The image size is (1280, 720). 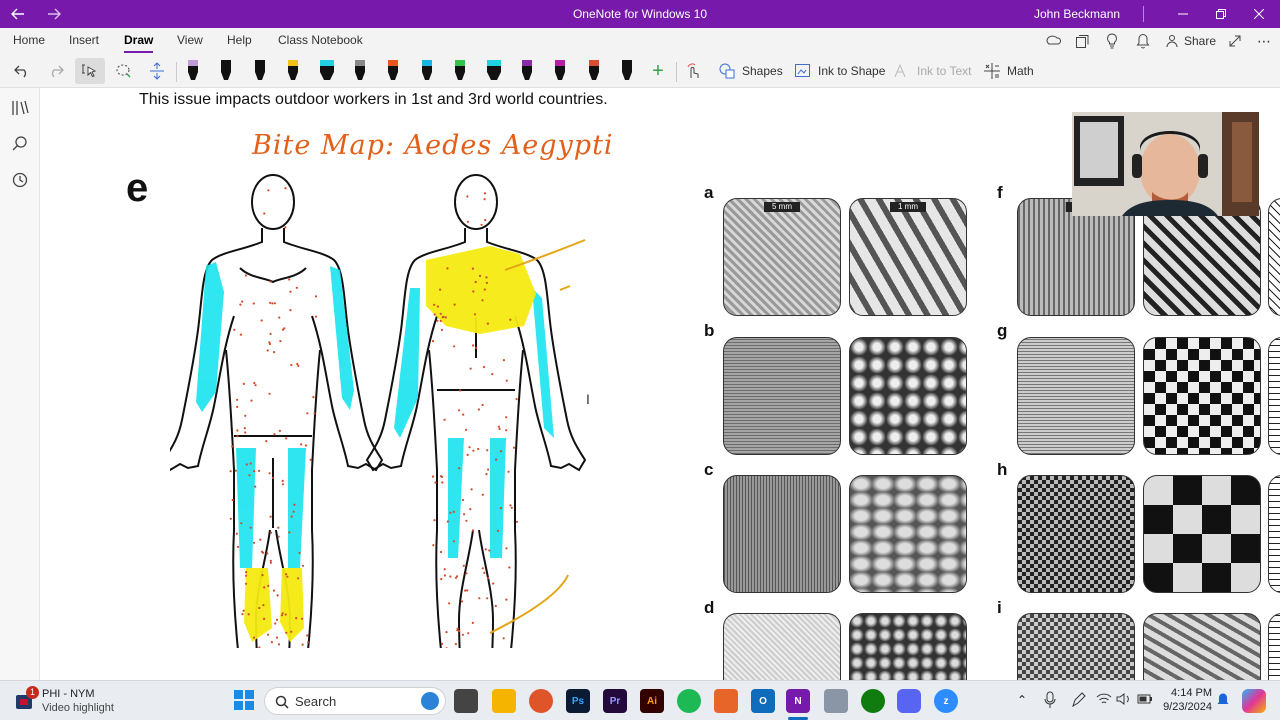 I want to click on ink-to-shape-button: Ink to Shape, so click(x=839, y=71).